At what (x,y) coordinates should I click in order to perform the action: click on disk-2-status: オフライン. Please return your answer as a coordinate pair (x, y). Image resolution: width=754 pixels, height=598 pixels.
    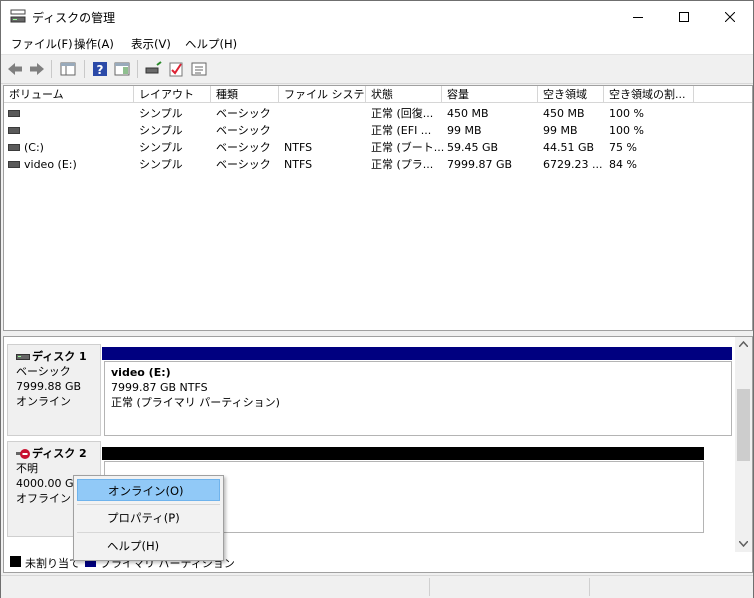
    Looking at the image, I should click on (43, 498).